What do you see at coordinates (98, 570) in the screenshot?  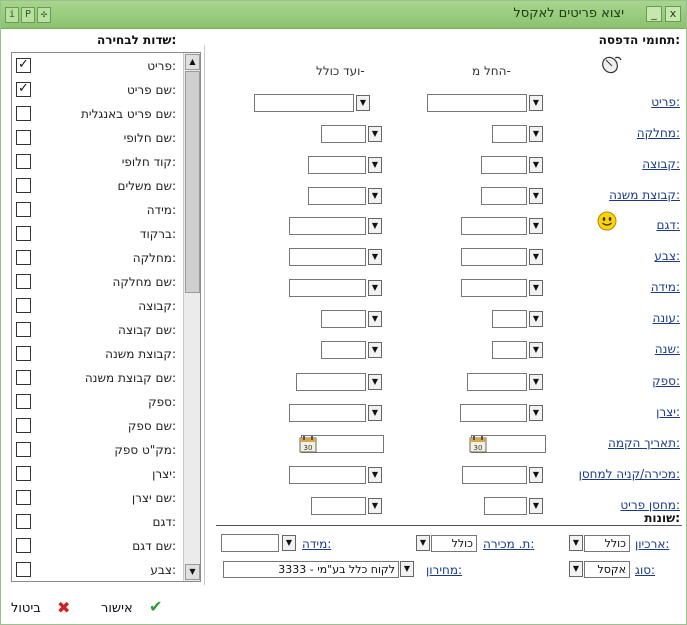 I see `field-item: צבע:` at bounding box center [98, 570].